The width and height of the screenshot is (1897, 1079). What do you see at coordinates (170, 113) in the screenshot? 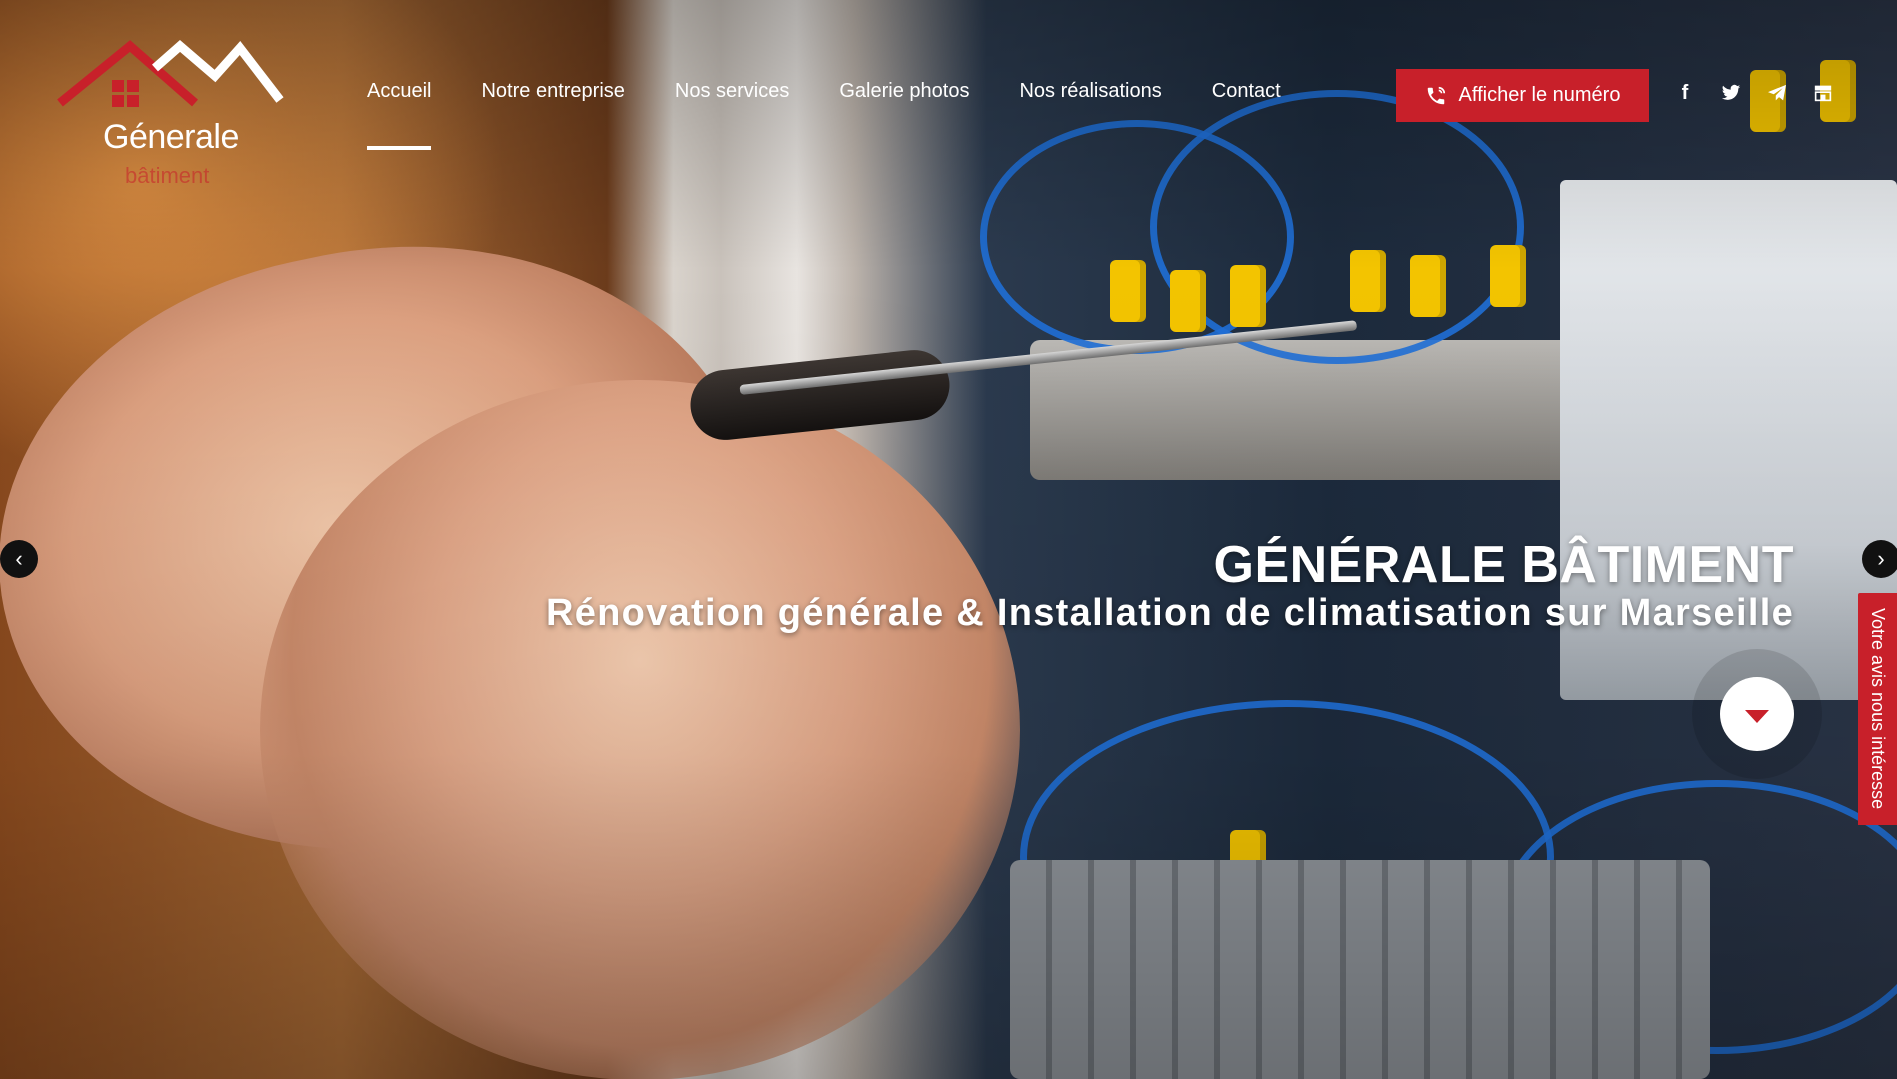
I see `site-logo: Génerale bâtiment` at bounding box center [170, 113].